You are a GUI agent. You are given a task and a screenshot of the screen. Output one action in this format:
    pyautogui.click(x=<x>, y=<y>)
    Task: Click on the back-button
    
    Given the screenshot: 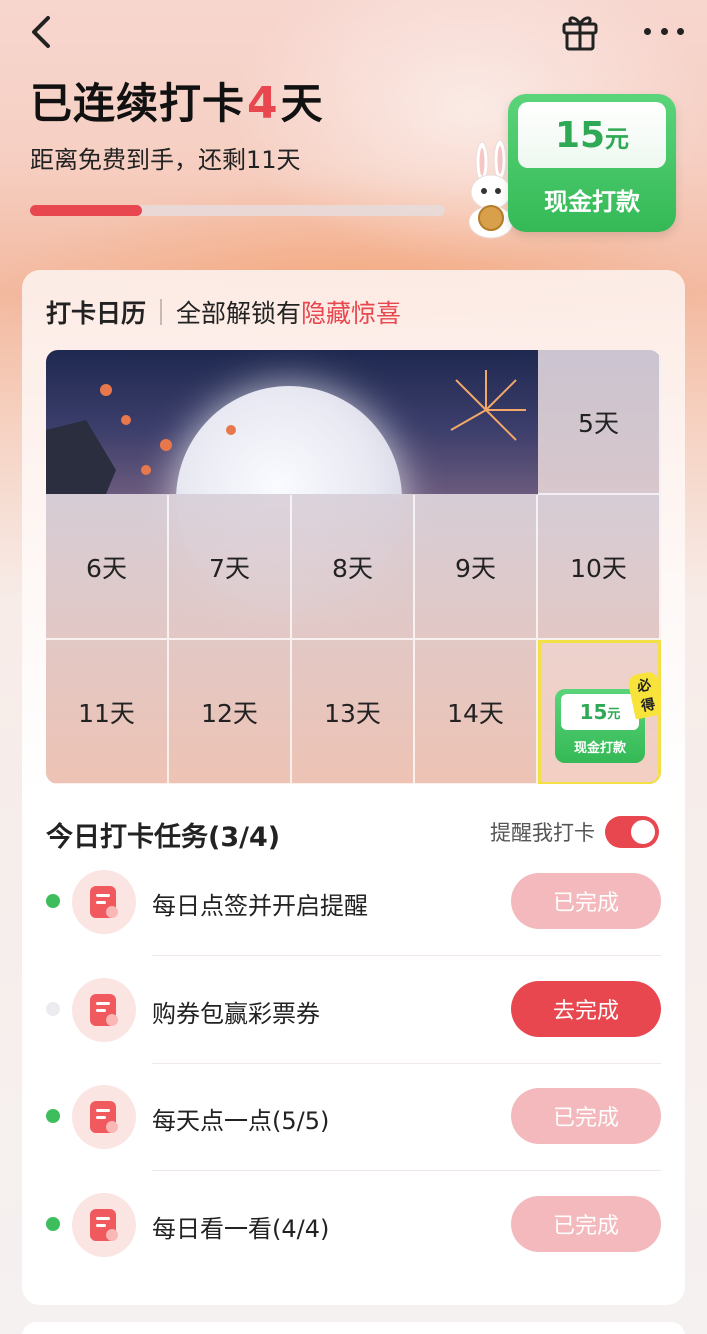 What is the action you would take?
    pyautogui.click(x=42, y=32)
    